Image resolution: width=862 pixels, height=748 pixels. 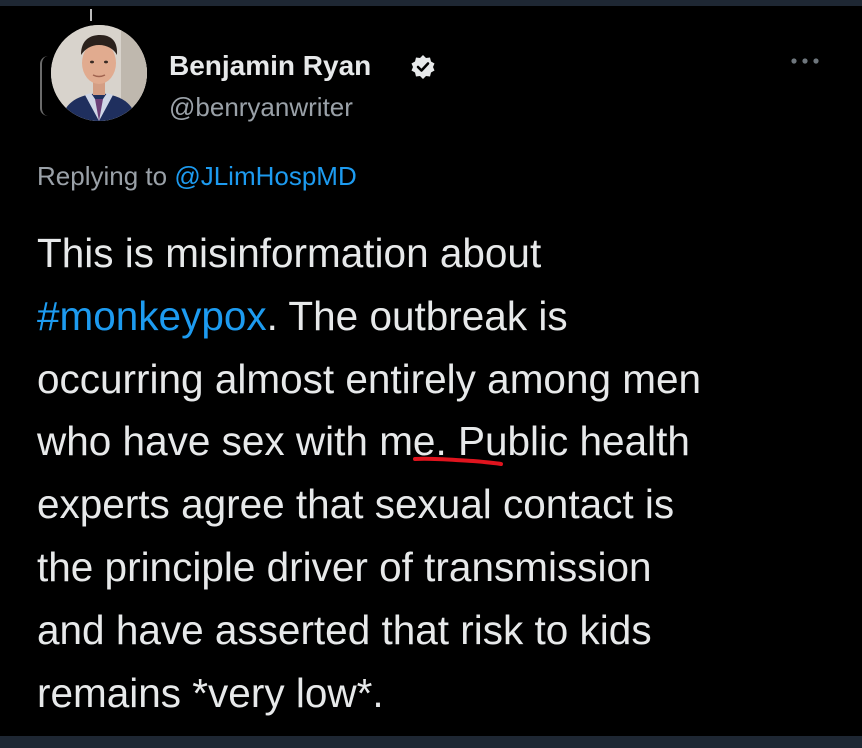 What do you see at coordinates (356, 504) in the screenshot?
I see `tweet-text-line: experts agree that sexual contact is` at bounding box center [356, 504].